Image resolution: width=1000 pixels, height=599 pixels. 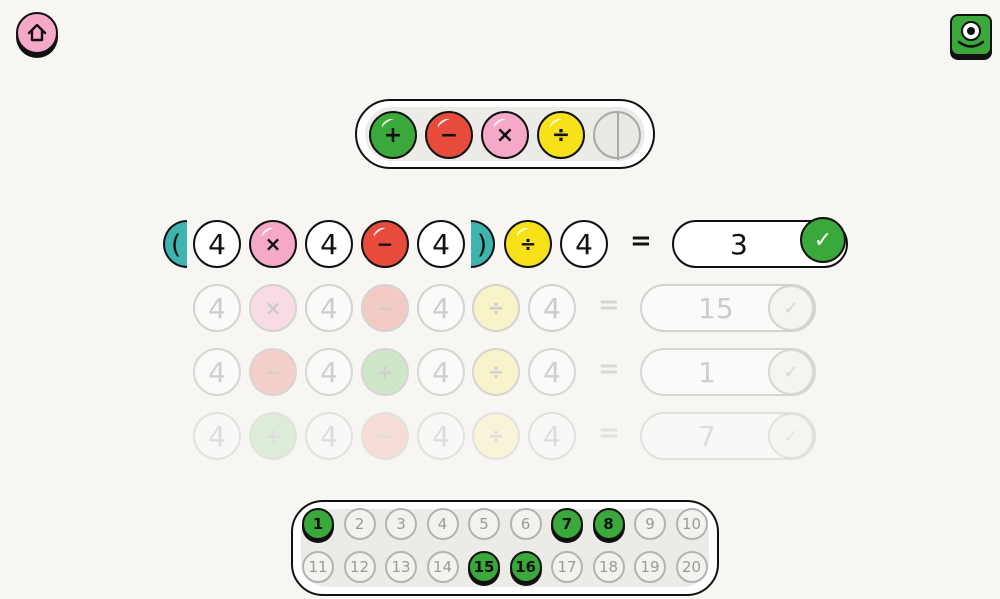 What do you see at coordinates (483, 244) in the screenshot?
I see `close-parenthesis: )` at bounding box center [483, 244].